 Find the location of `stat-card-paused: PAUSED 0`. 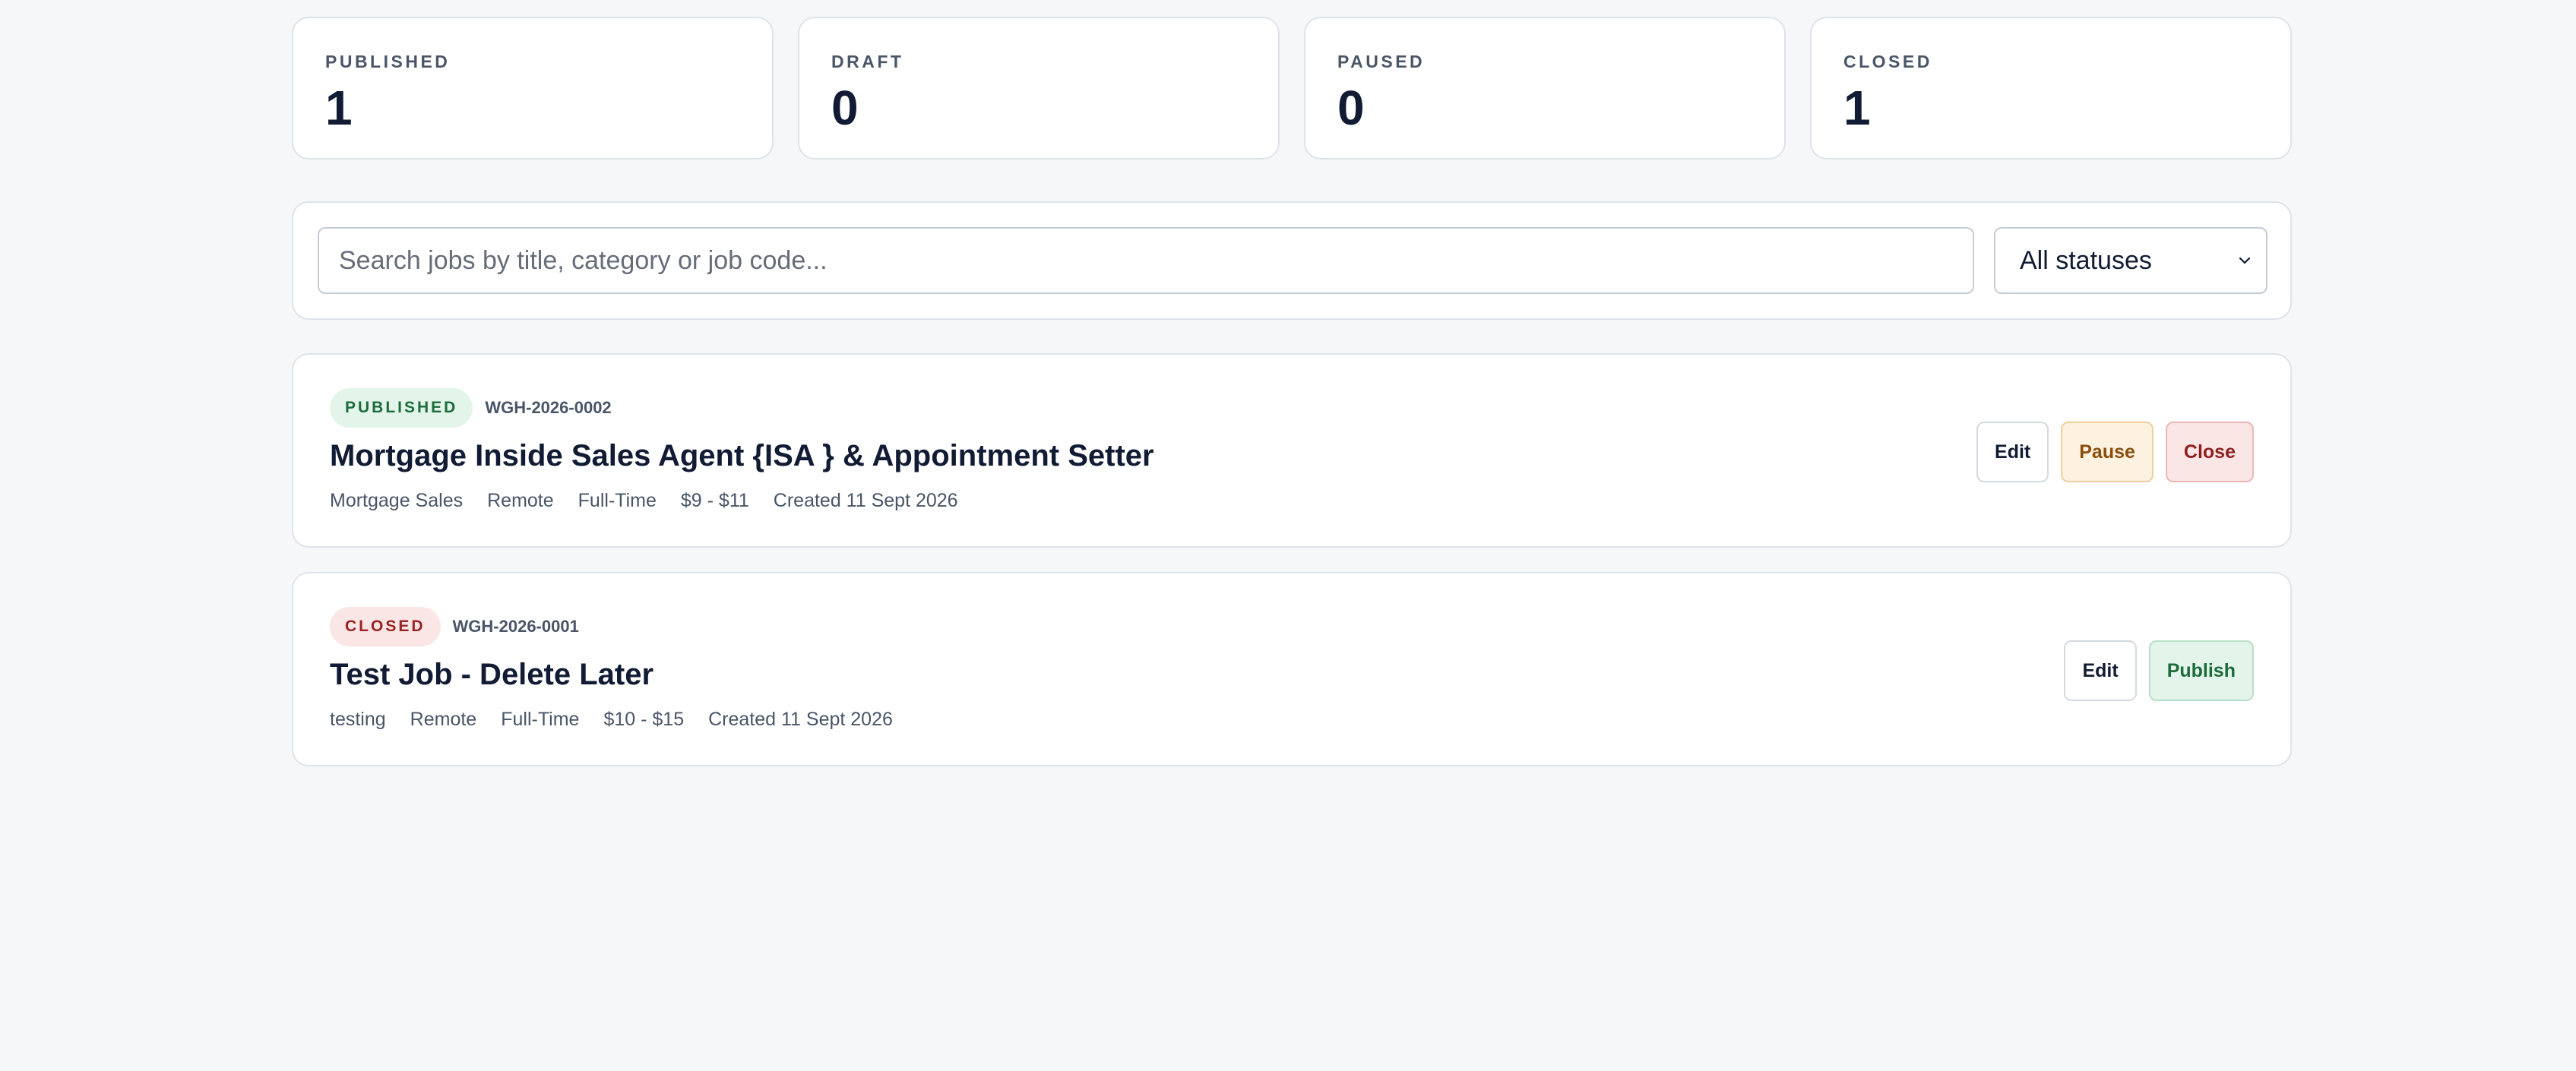

stat-card-paused: PAUSED 0 is located at coordinates (1545, 88).